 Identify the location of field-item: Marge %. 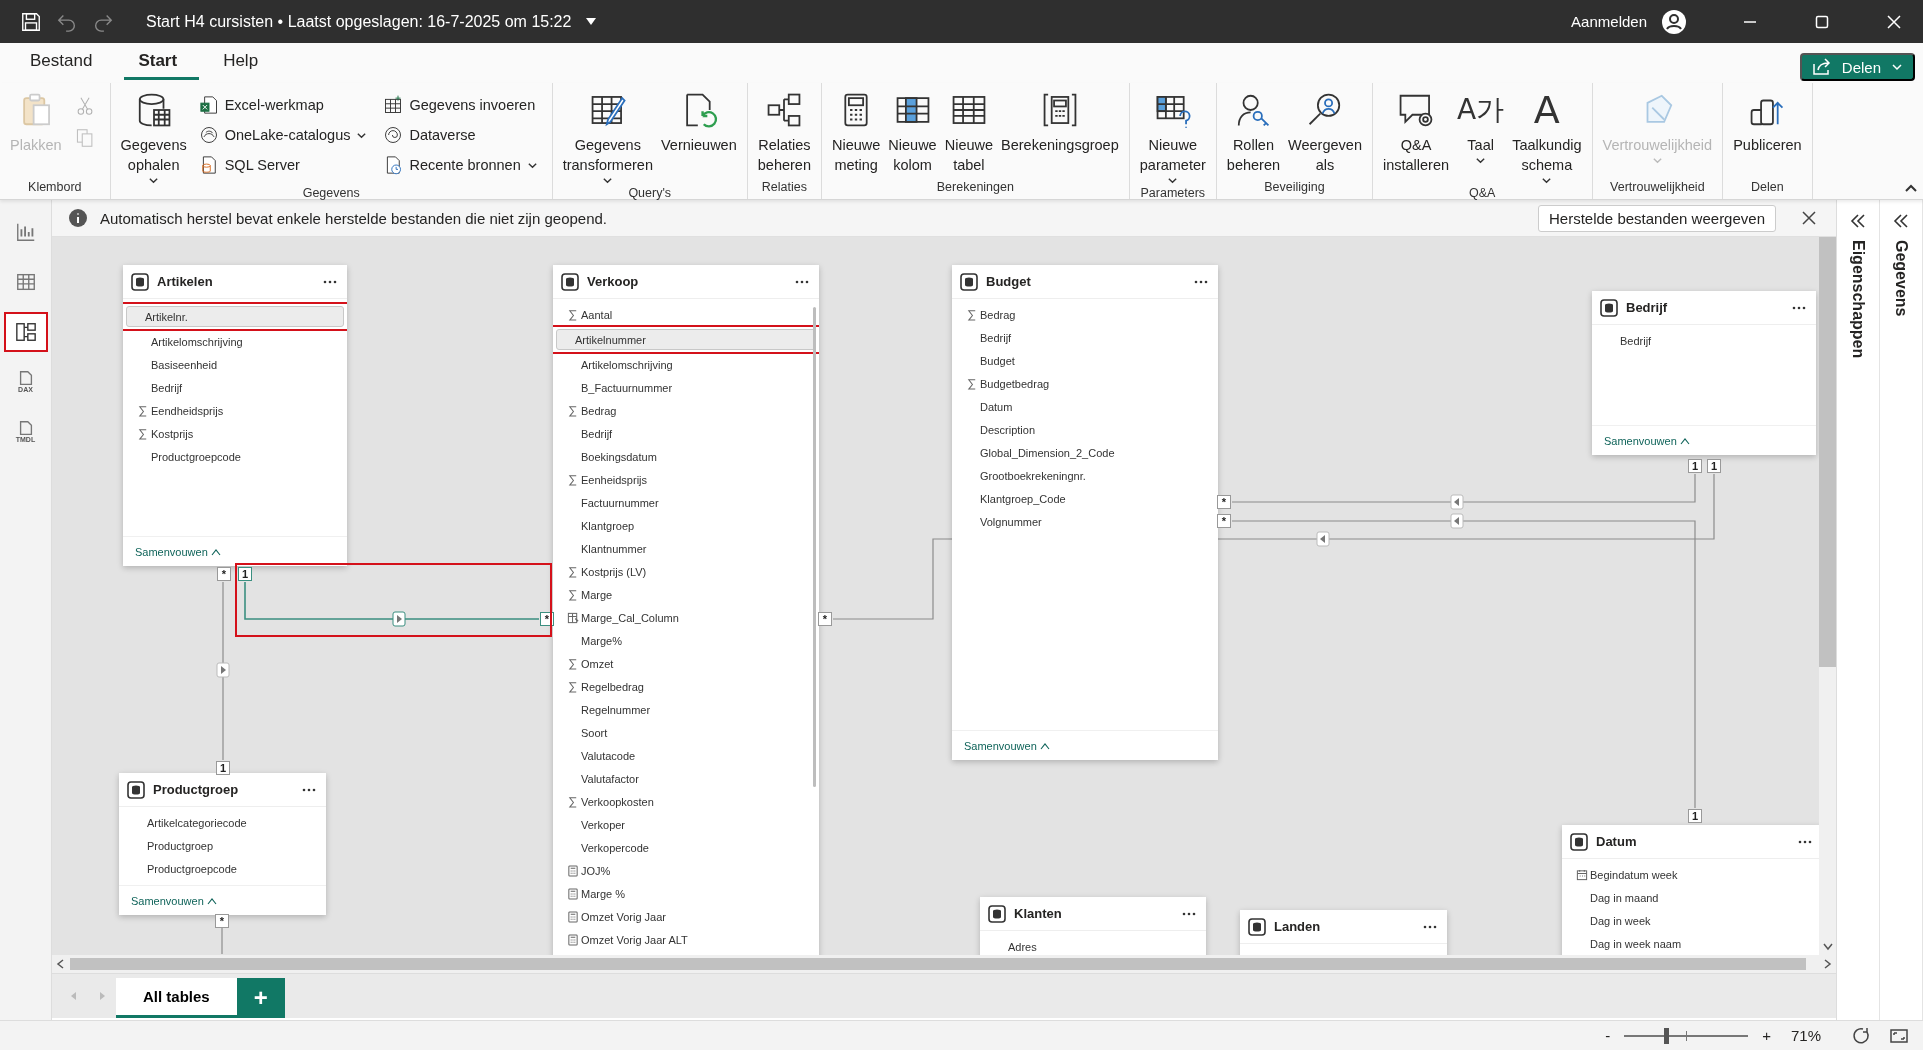
(684, 893).